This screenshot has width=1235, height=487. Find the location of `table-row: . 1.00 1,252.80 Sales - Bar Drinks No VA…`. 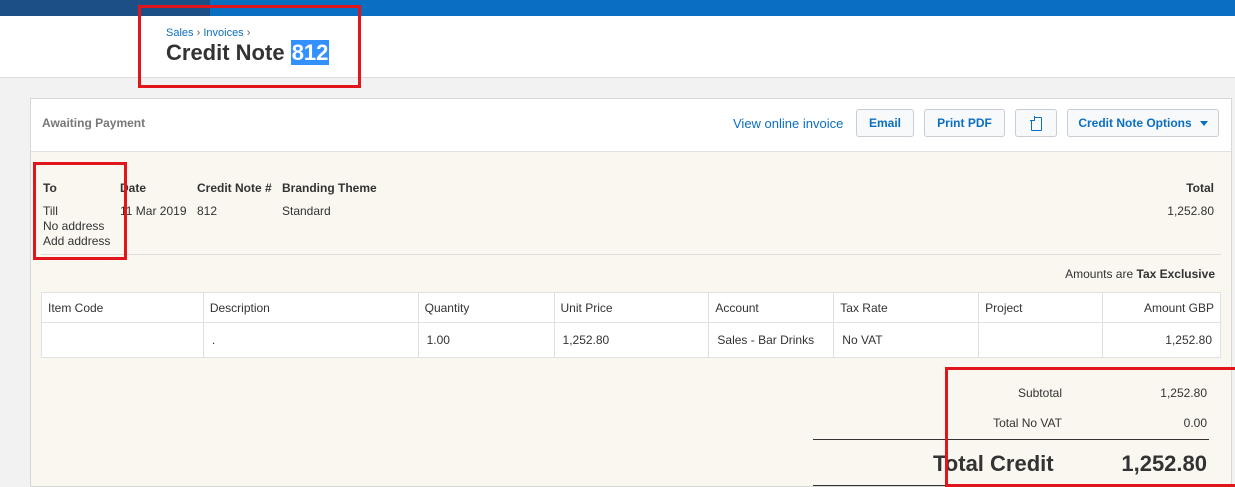

table-row: . 1.00 1,252.80 Sales - Bar Drinks No VA… is located at coordinates (631, 340).